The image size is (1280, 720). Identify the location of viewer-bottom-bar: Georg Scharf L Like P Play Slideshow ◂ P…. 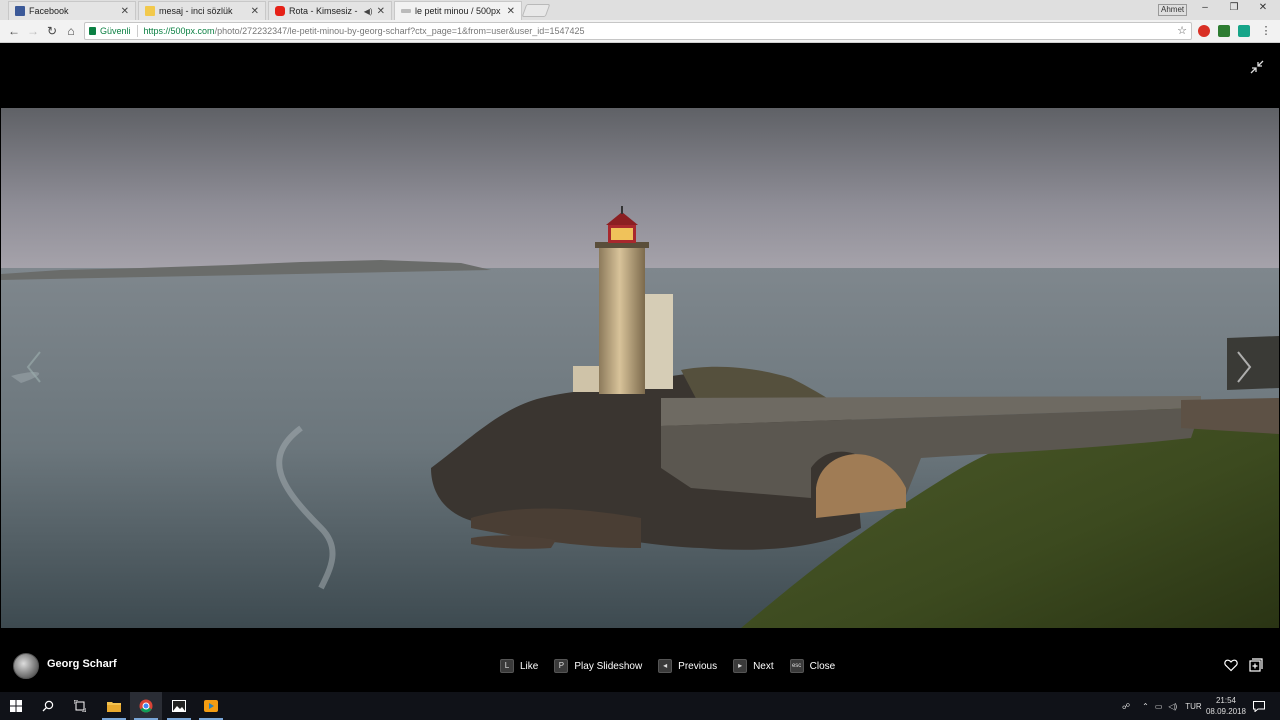
(640, 660).